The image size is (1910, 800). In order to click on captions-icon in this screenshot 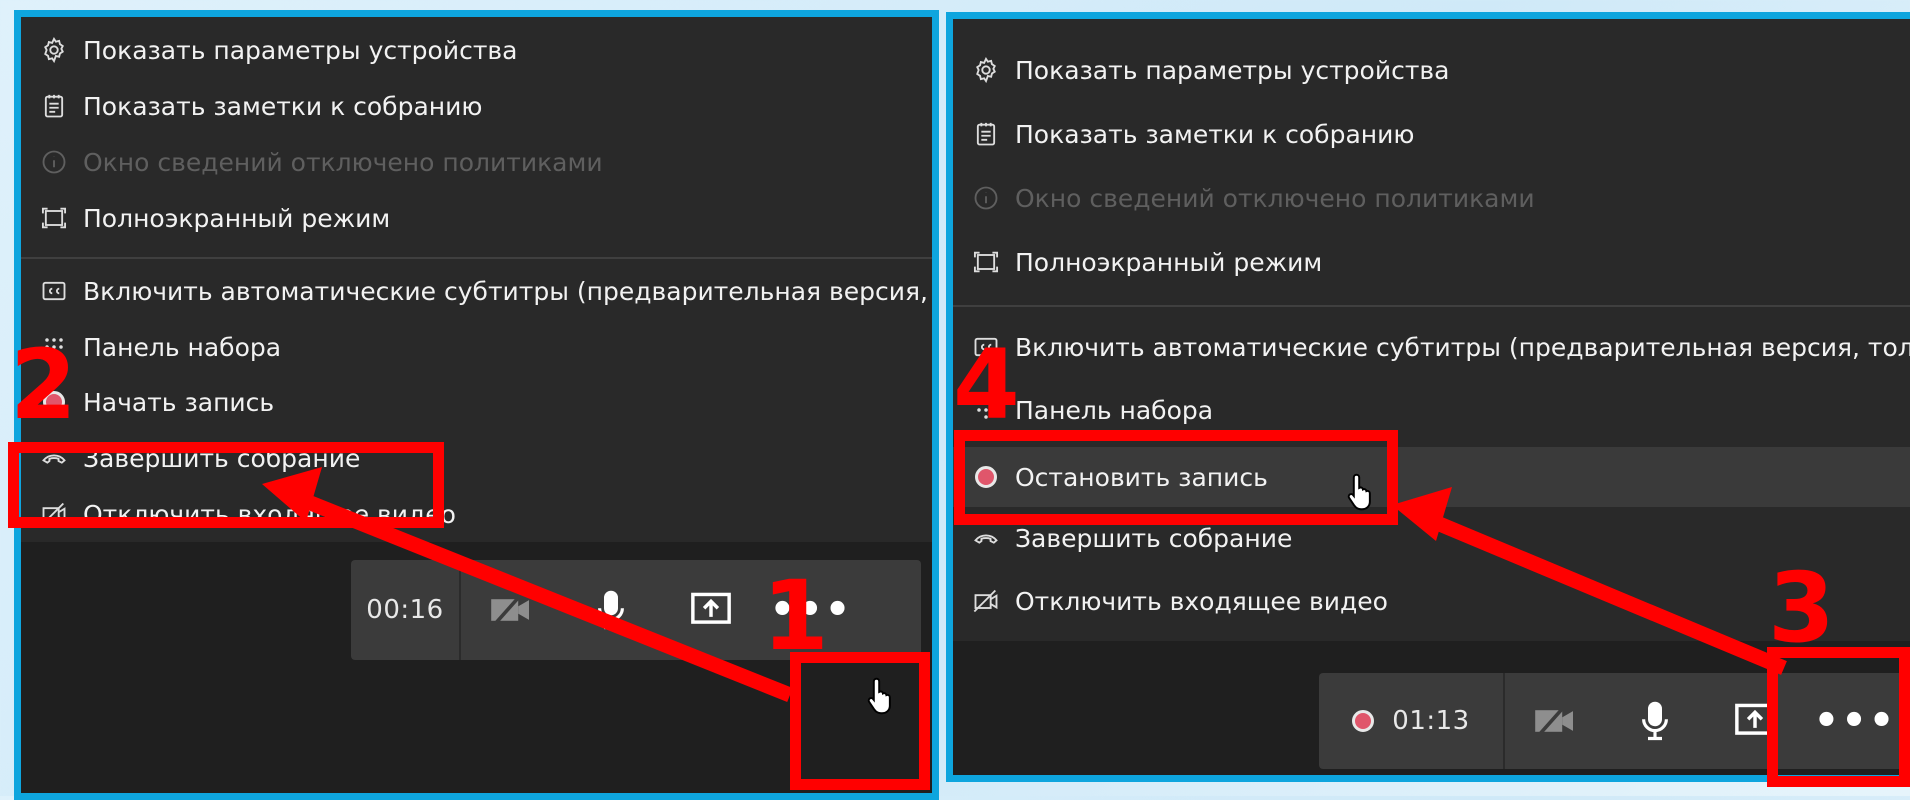, I will do `click(54, 291)`.